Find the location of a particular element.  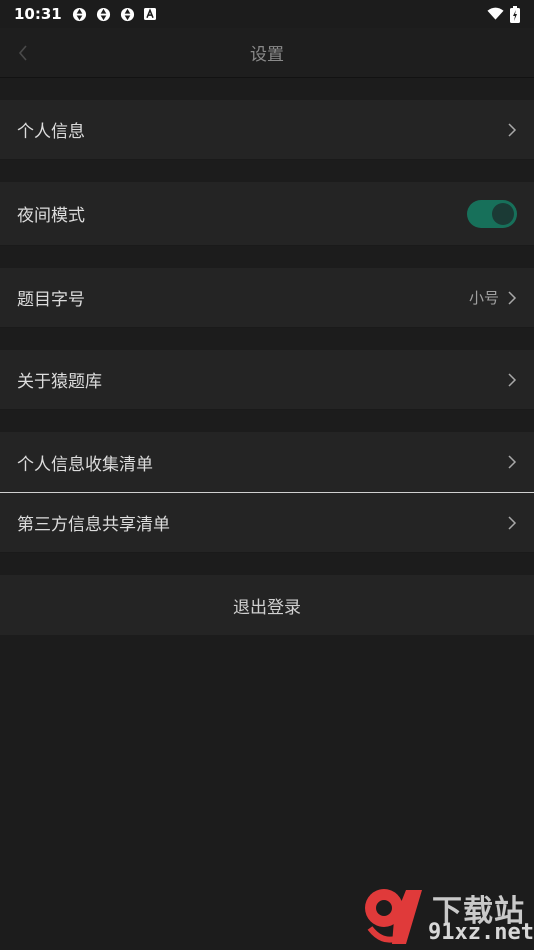

chevron-left-icon is located at coordinates (22, 53).